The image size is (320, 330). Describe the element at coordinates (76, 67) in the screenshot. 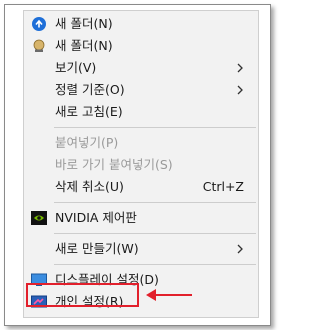

I see `menu-item-label: 보기(V)` at that location.